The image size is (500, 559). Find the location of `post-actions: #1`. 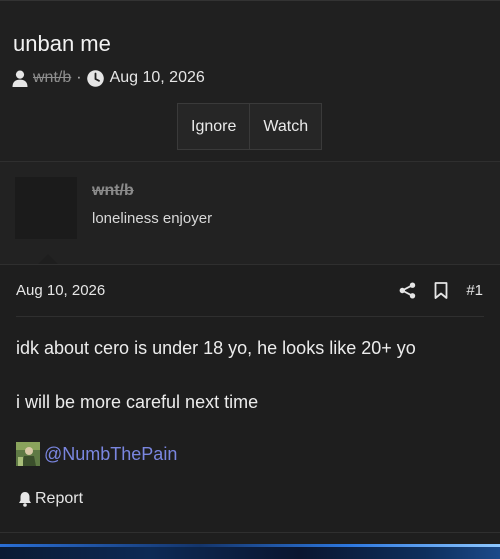

post-actions: #1 is located at coordinates (440, 290).